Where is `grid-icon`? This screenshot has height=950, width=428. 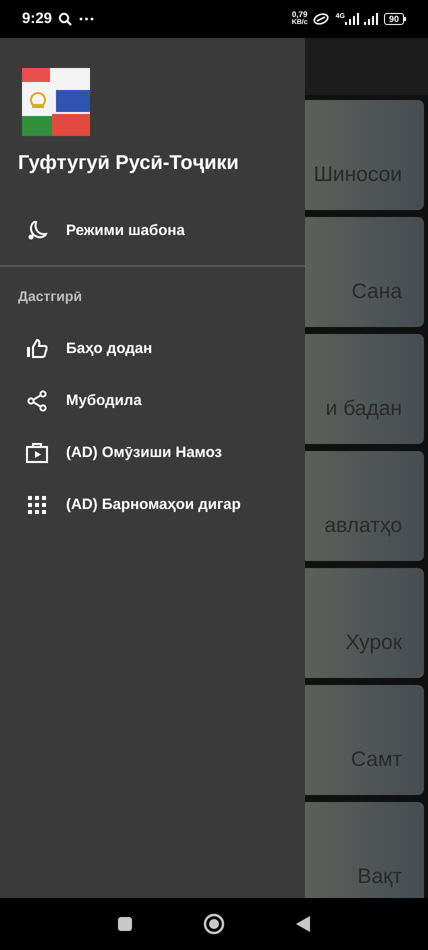
grid-icon is located at coordinates (37, 505).